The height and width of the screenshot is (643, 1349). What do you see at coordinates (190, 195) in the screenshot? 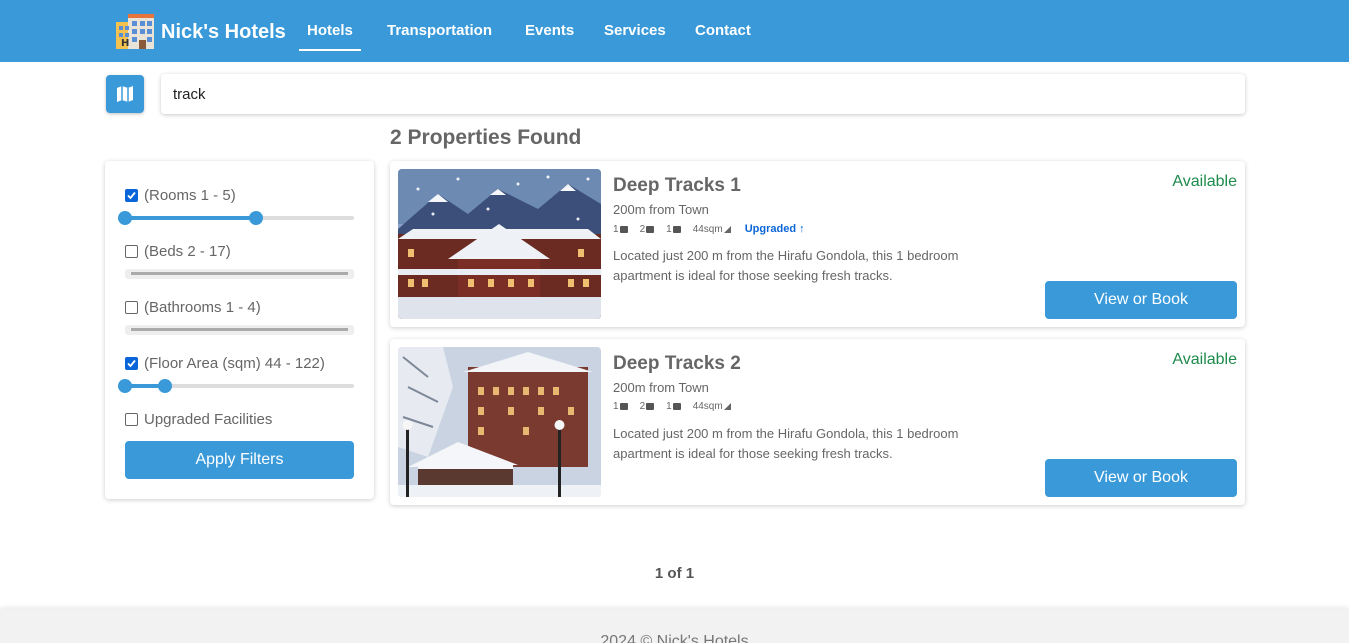
I see `rooms-filter-label: (Rooms 1 - 5)` at bounding box center [190, 195].